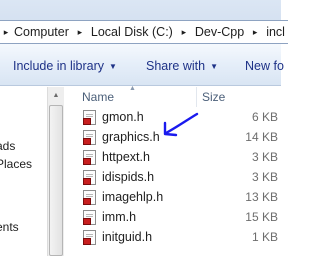 This screenshot has height=256, width=320. I want to click on new-folder-button: New fo, so click(264, 66).